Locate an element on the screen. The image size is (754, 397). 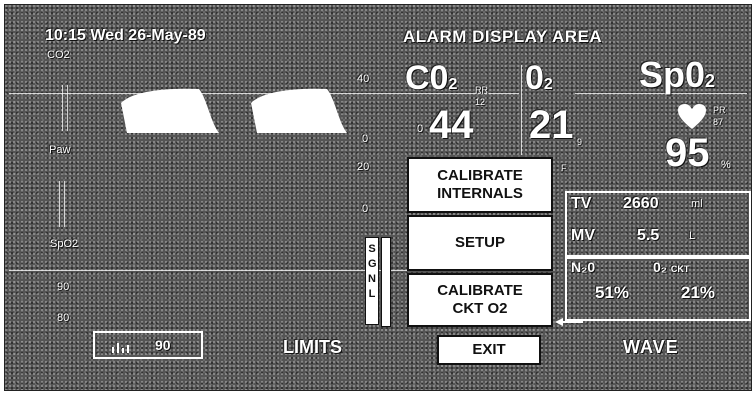
spo2-percent: % is located at coordinates (726, 165).